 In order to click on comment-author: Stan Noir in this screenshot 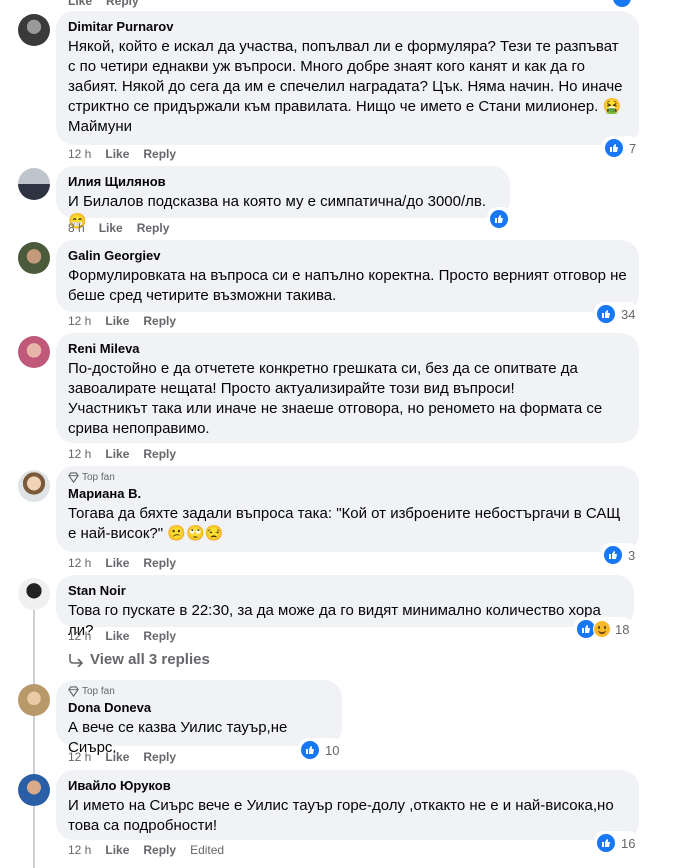, I will do `click(345, 590)`.